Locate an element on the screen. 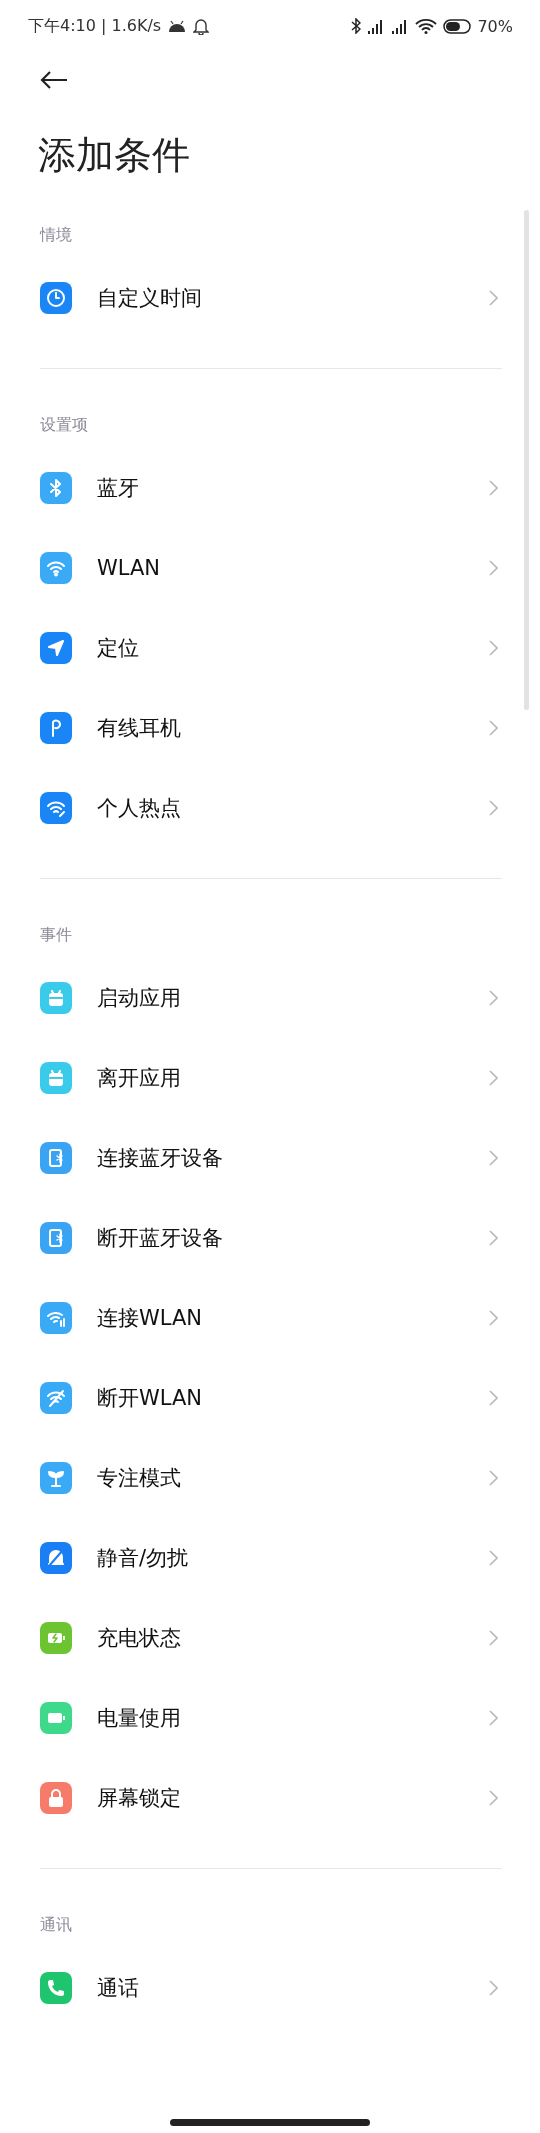 The width and height of the screenshot is (540, 2133). page-title: 添加条件 is located at coordinates (114, 155).